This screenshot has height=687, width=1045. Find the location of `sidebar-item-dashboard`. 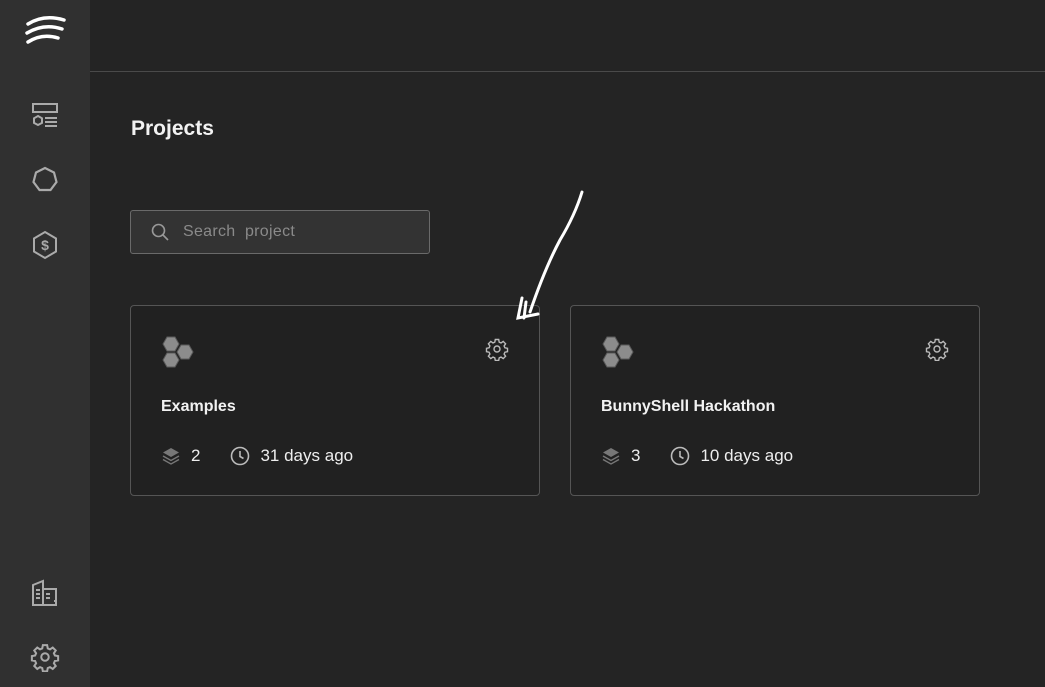

sidebar-item-dashboard is located at coordinates (45, 115).